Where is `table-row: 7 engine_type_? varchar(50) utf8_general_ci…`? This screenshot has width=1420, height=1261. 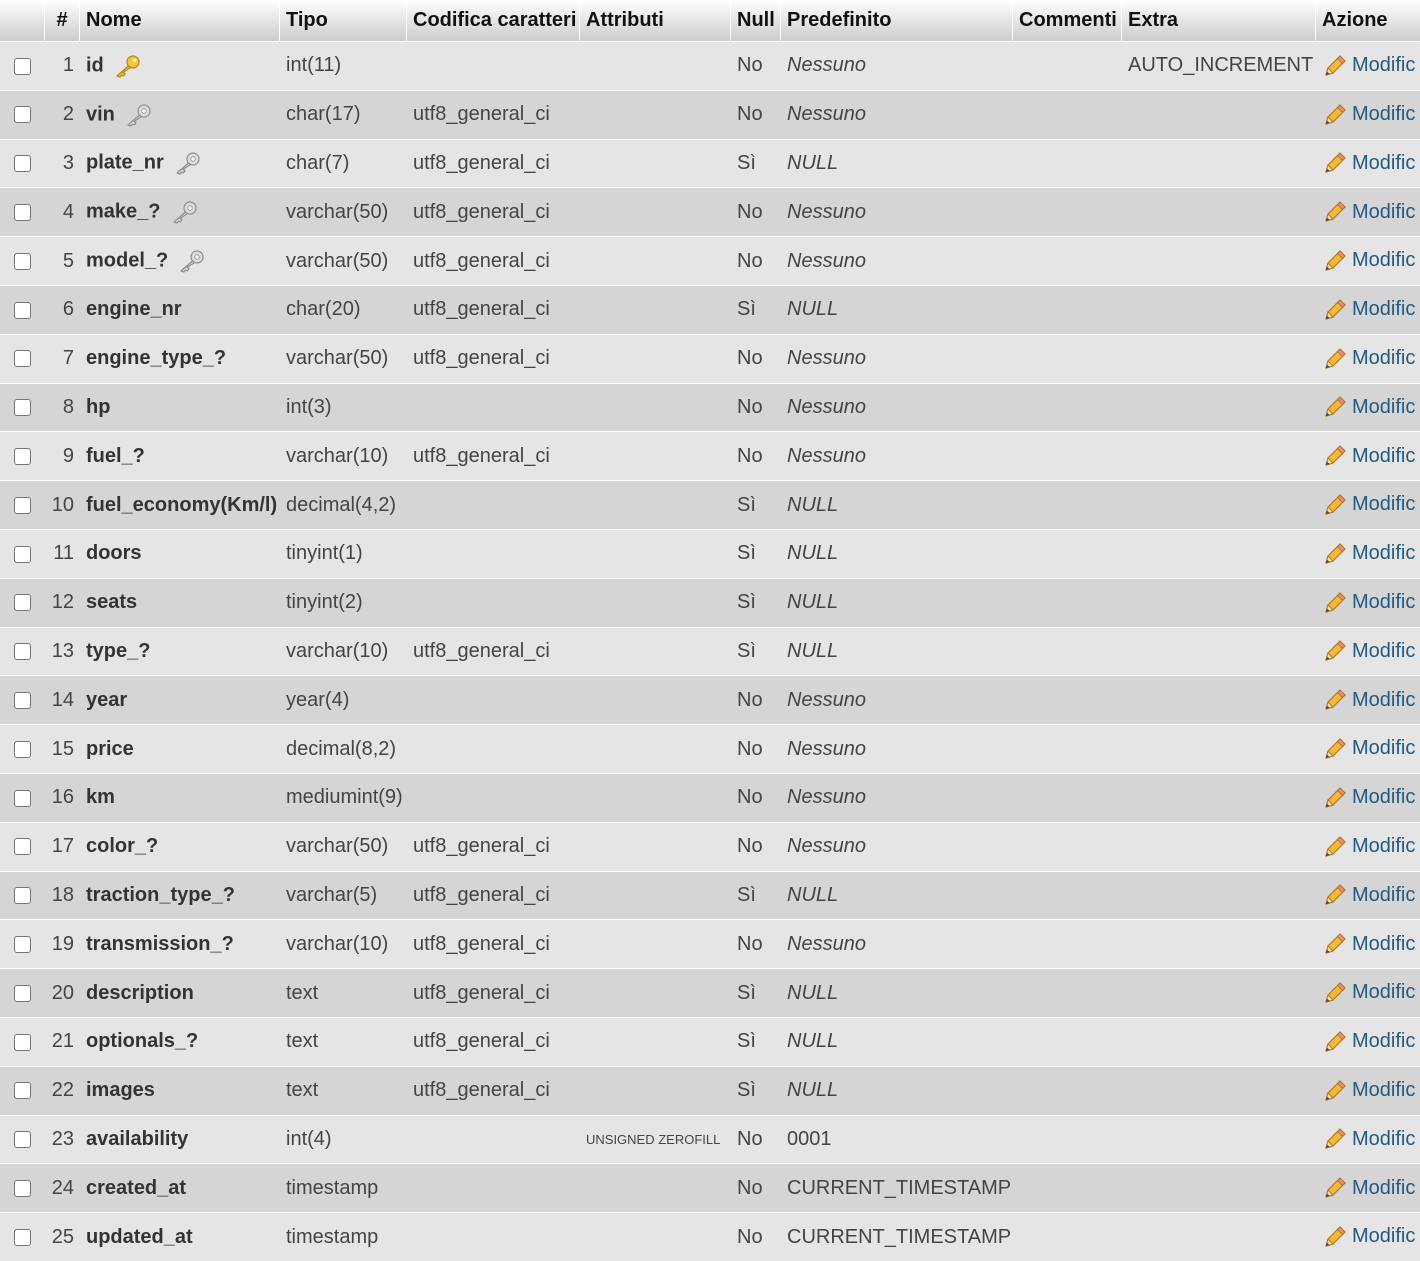
table-row: 7 engine_type_? varchar(50) utf8_general_ci… is located at coordinates (710, 358).